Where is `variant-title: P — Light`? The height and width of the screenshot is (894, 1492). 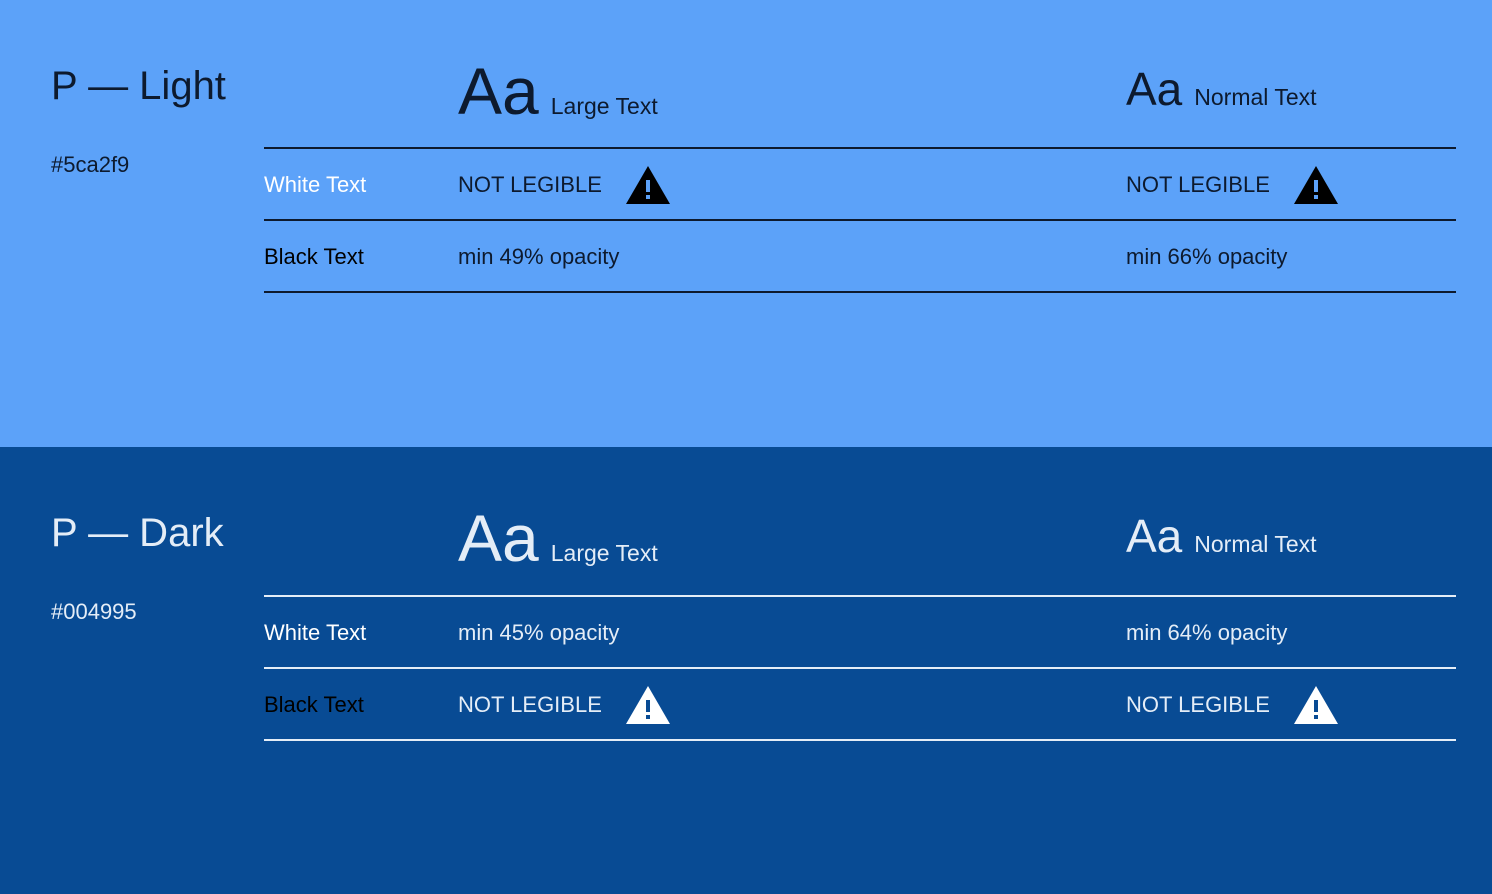 variant-title: P — Light is located at coordinates (138, 86).